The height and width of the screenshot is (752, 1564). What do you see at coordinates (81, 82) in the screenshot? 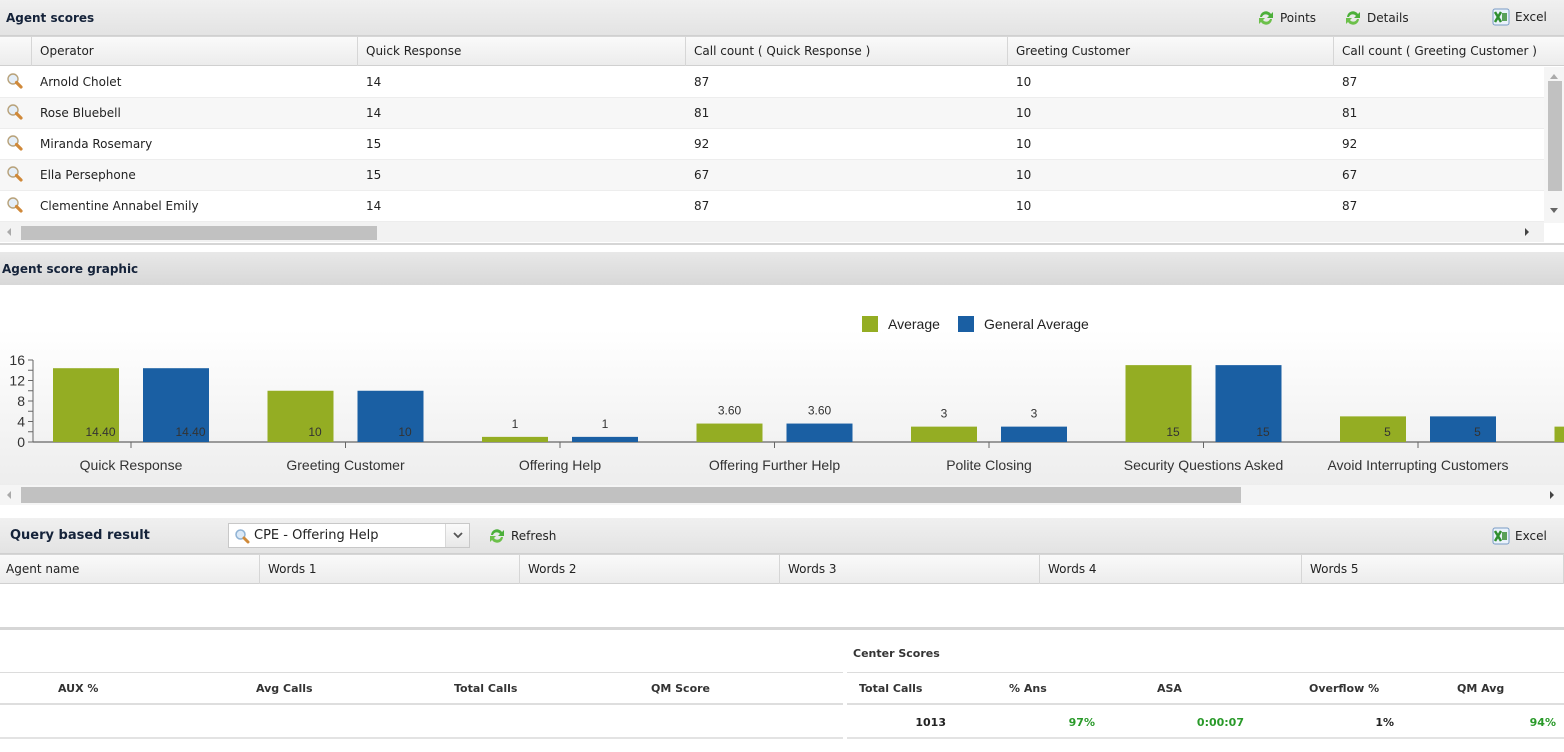
I see `cell-operator: Arnold Cholet` at bounding box center [81, 82].